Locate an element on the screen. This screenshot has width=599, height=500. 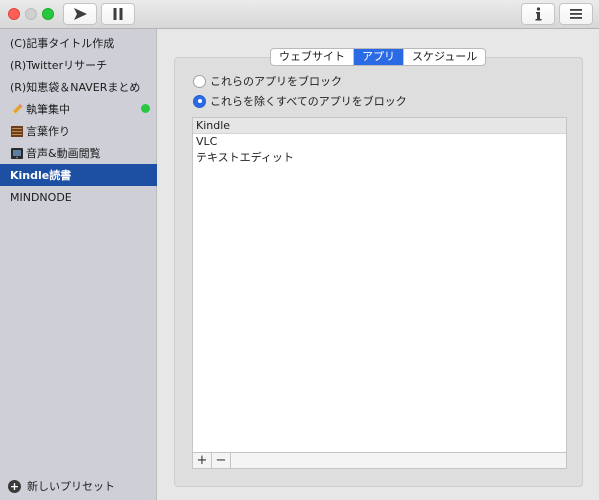
list-item: VLC is located at coordinates (379, 142).